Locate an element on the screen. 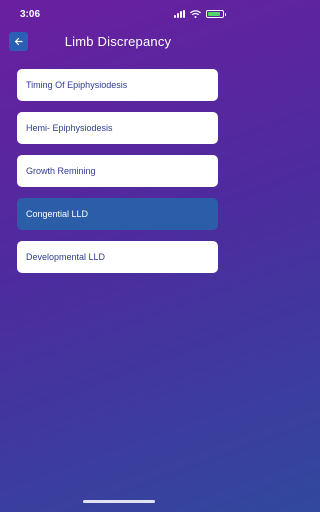  signal-icon is located at coordinates (179, 14).